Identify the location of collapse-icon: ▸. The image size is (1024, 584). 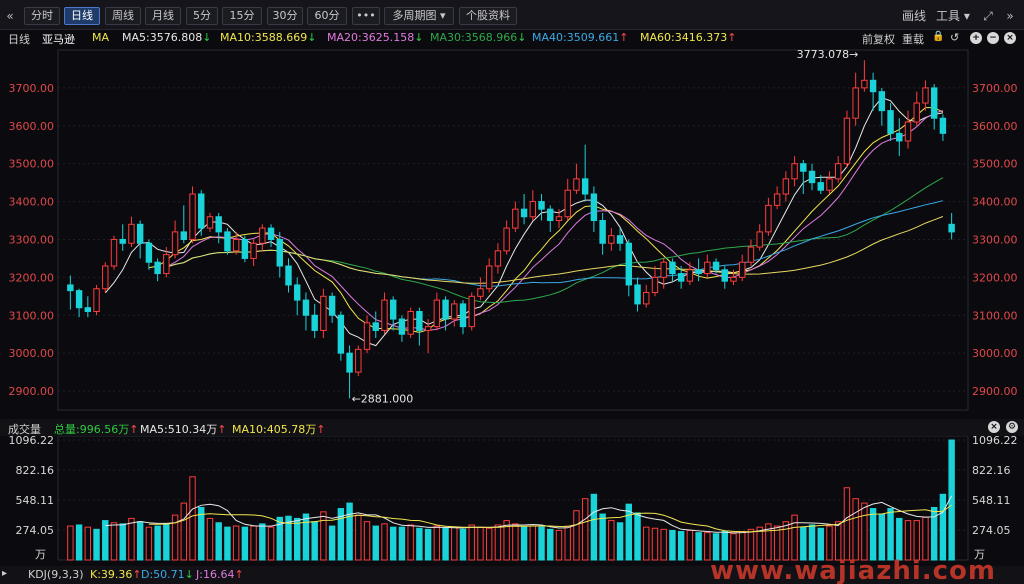
(4, 573).